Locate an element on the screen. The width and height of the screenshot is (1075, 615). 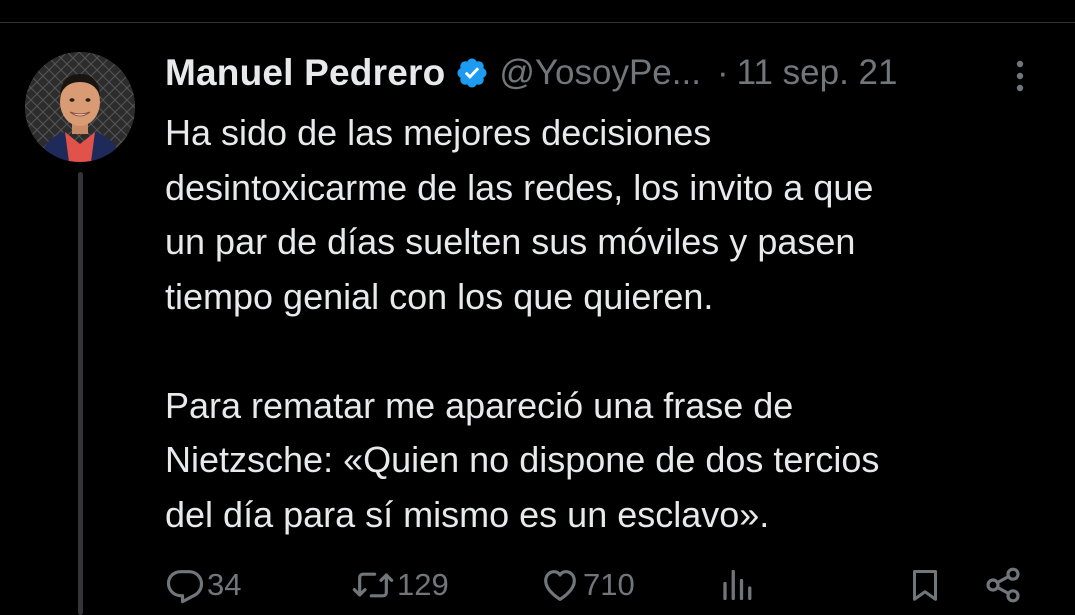
views-icon is located at coordinates (737, 585).